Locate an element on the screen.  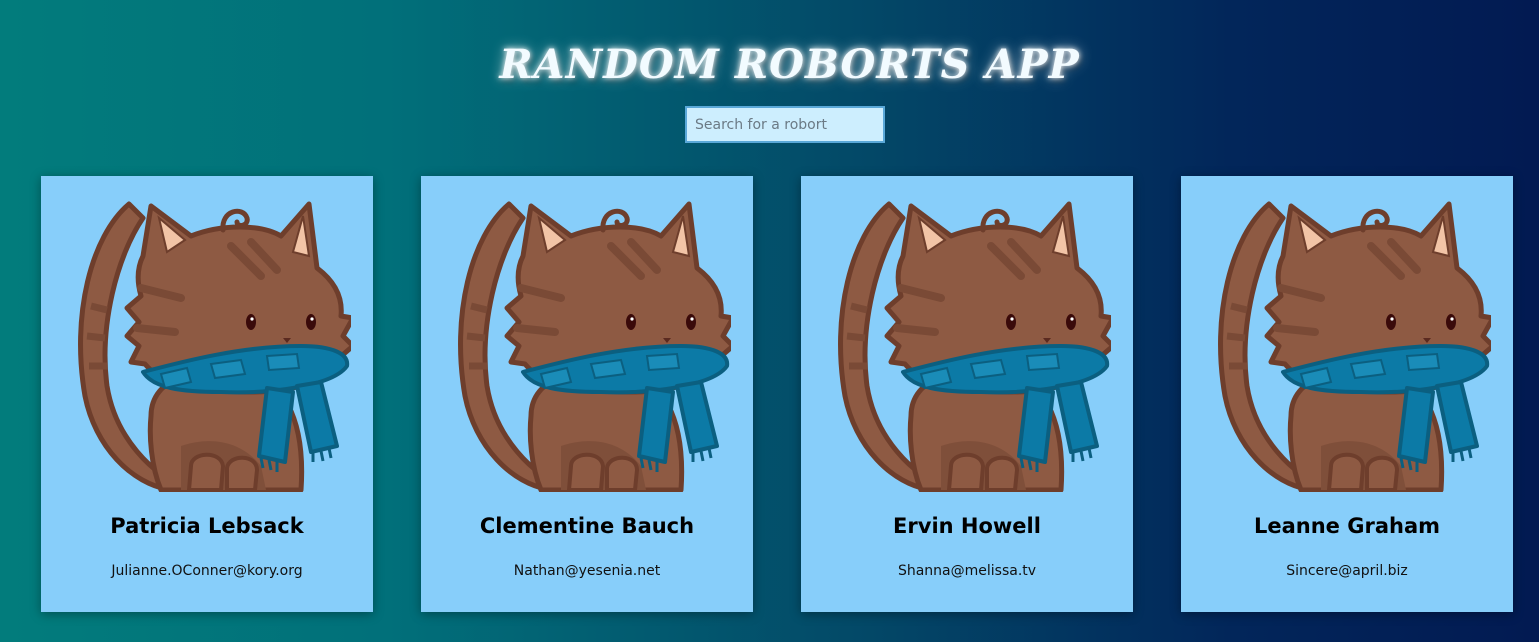
app-title: RANDOM ROBORTS APP is located at coordinates (789, 64).